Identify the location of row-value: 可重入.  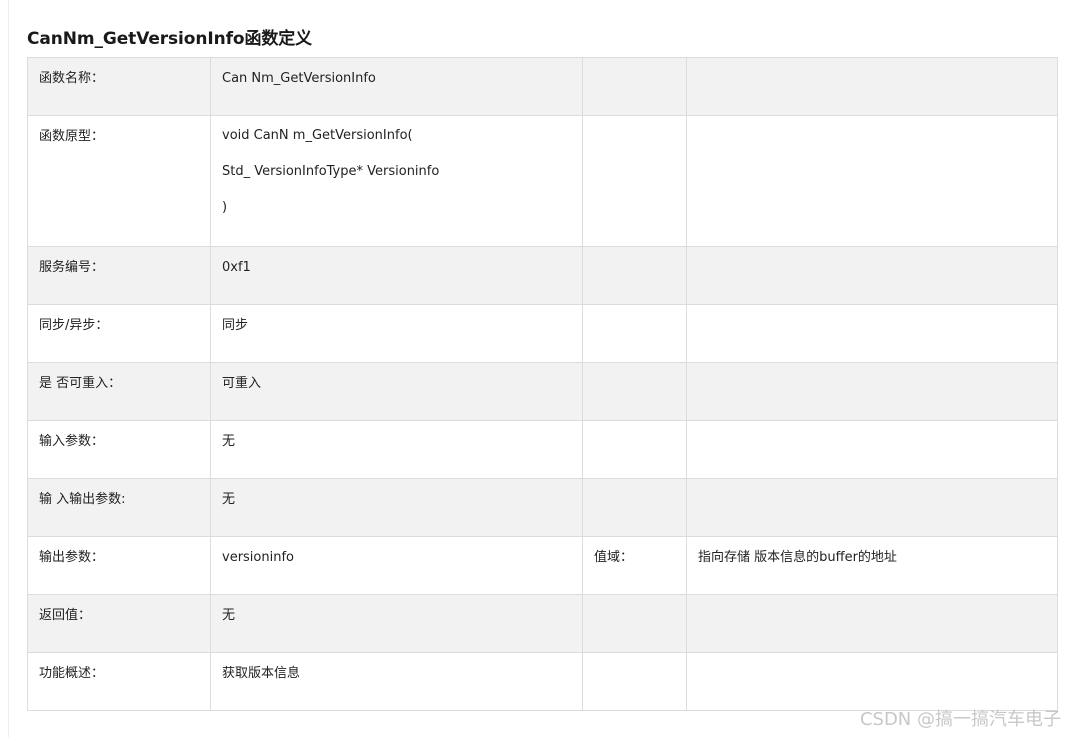
(242, 383).